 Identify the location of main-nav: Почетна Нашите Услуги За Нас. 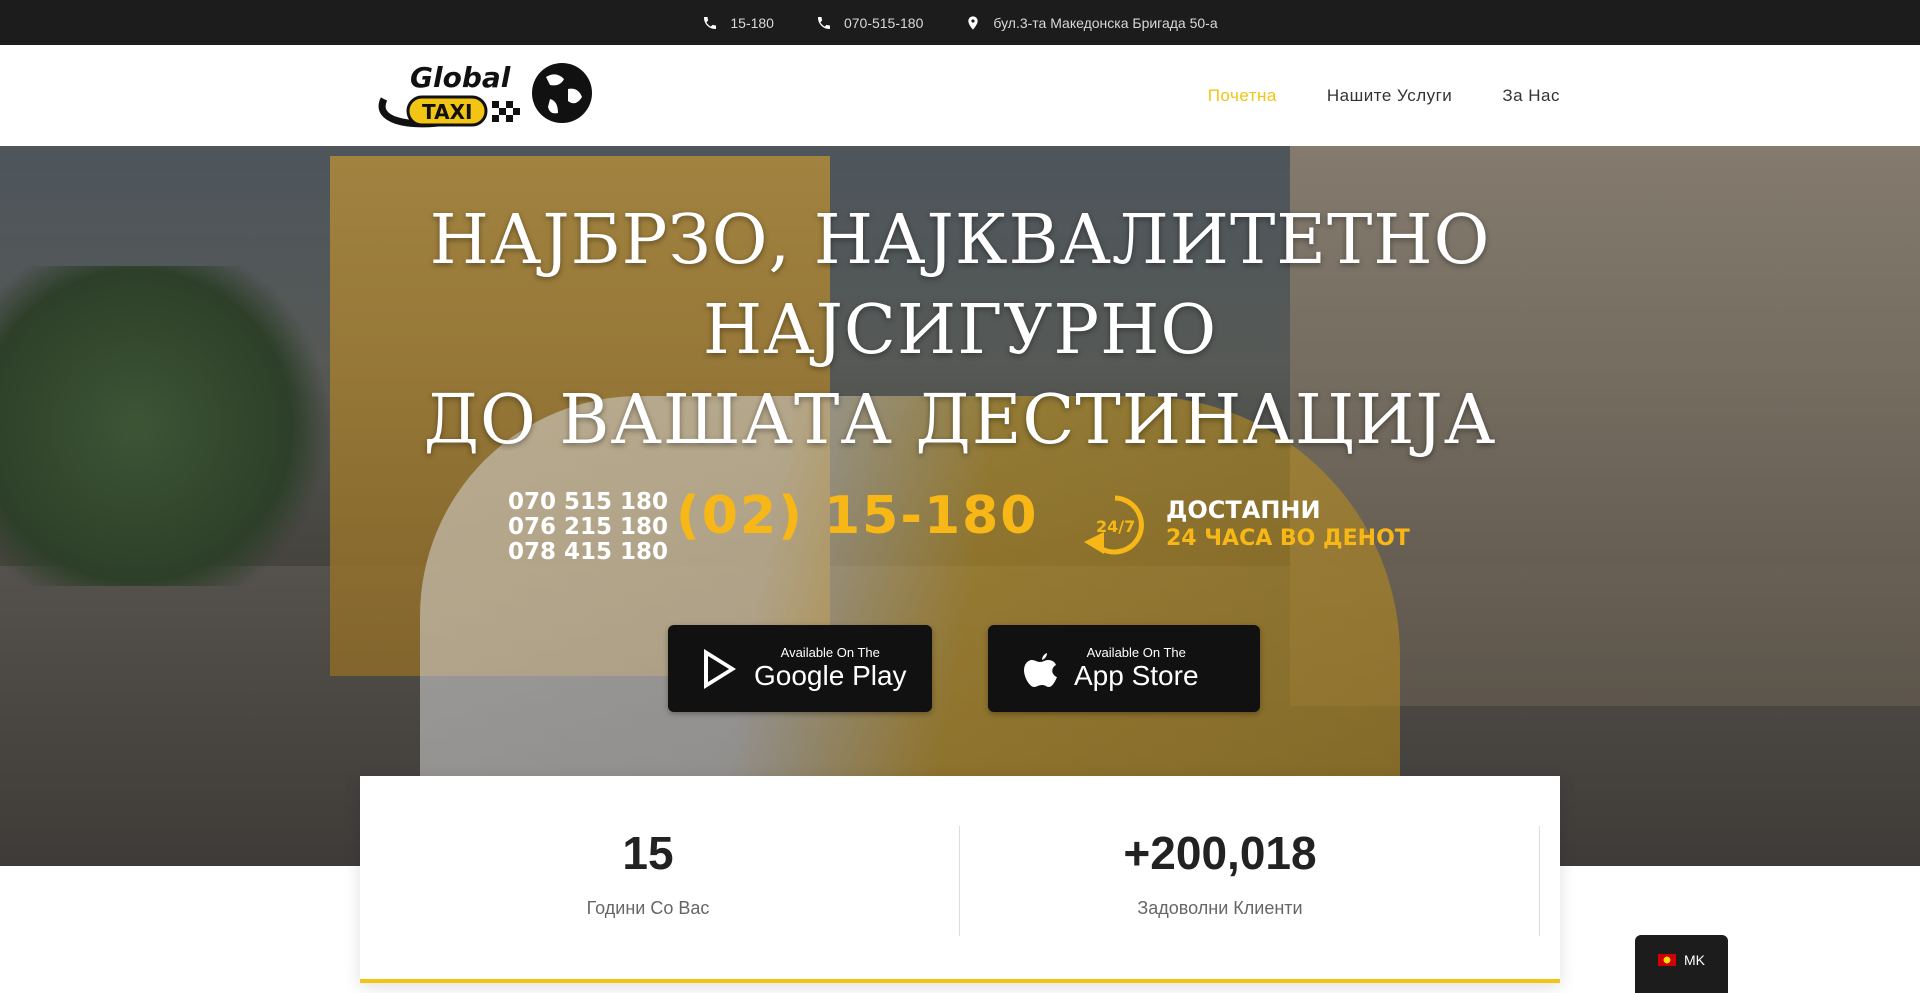
(1384, 95).